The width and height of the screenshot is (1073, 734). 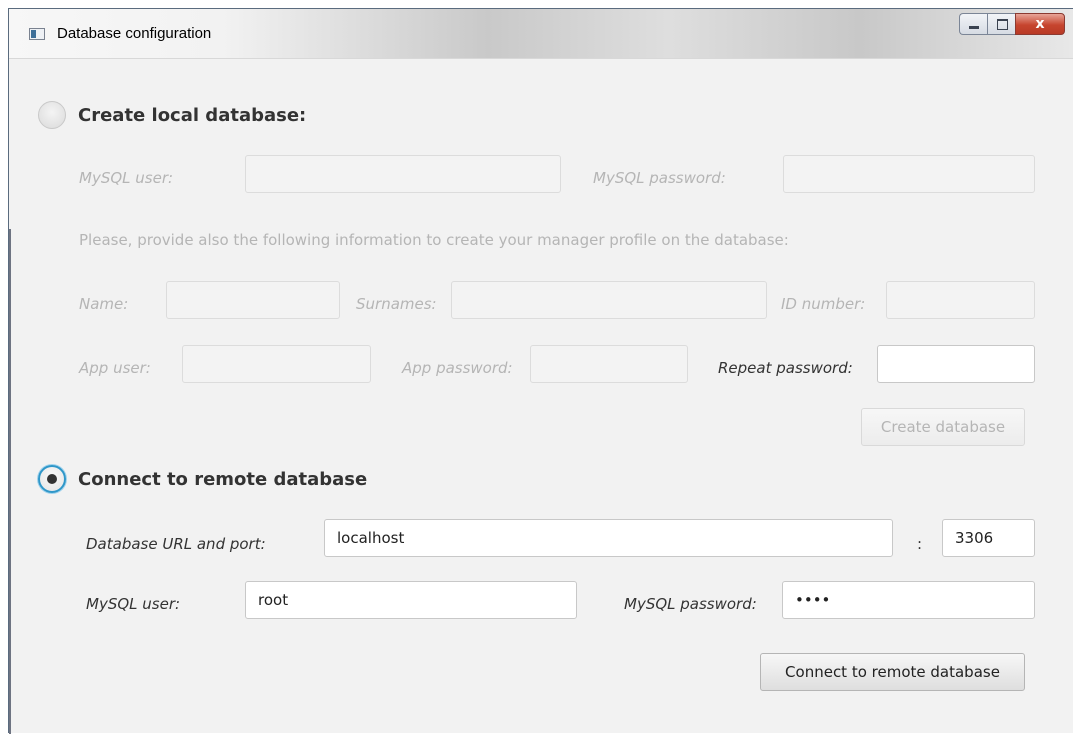 I want to click on app-user-field, so click(x=276, y=364).